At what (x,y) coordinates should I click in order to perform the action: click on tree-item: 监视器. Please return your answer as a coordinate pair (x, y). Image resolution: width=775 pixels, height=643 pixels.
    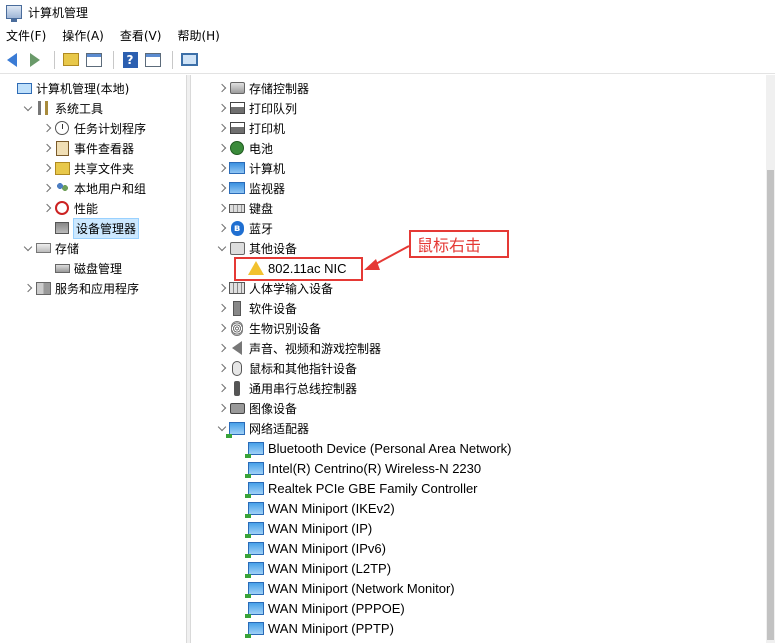
    Looking at the image, I should click on (250, 188).